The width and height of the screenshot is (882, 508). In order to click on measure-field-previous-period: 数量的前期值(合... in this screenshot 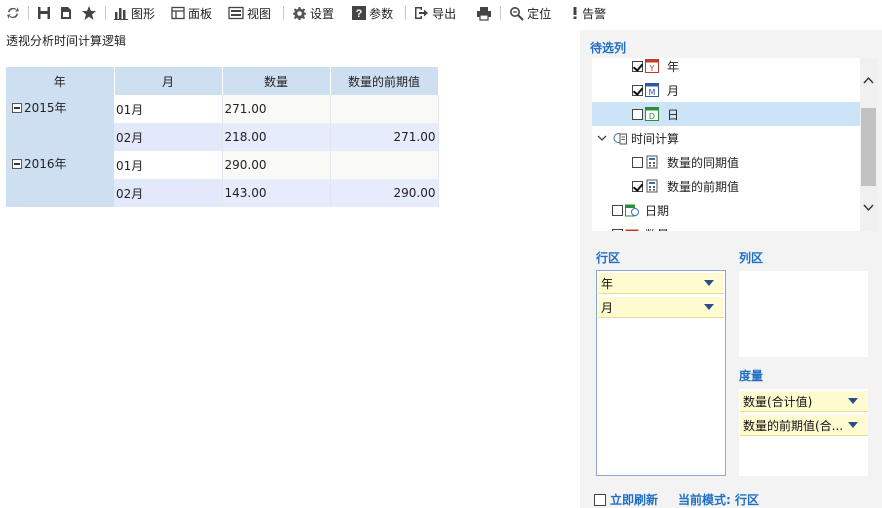, I will do `click(804, 425)`.